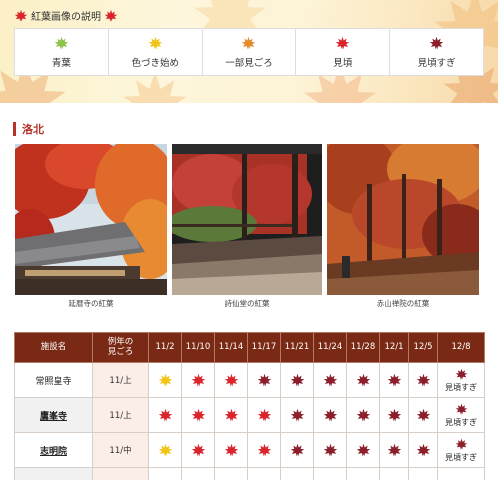 The image size is (498, 480). I want to click on section-title: 洛北, so click(33, 129).